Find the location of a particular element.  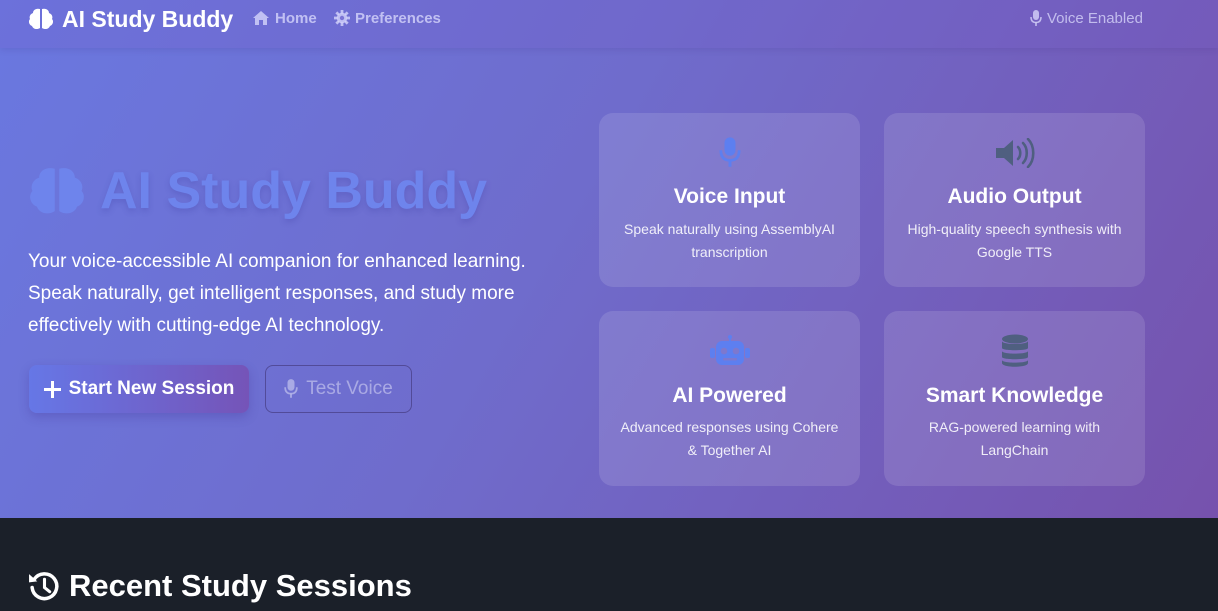

test-voice-label: Test Voice is located at coordinates (349, 388).